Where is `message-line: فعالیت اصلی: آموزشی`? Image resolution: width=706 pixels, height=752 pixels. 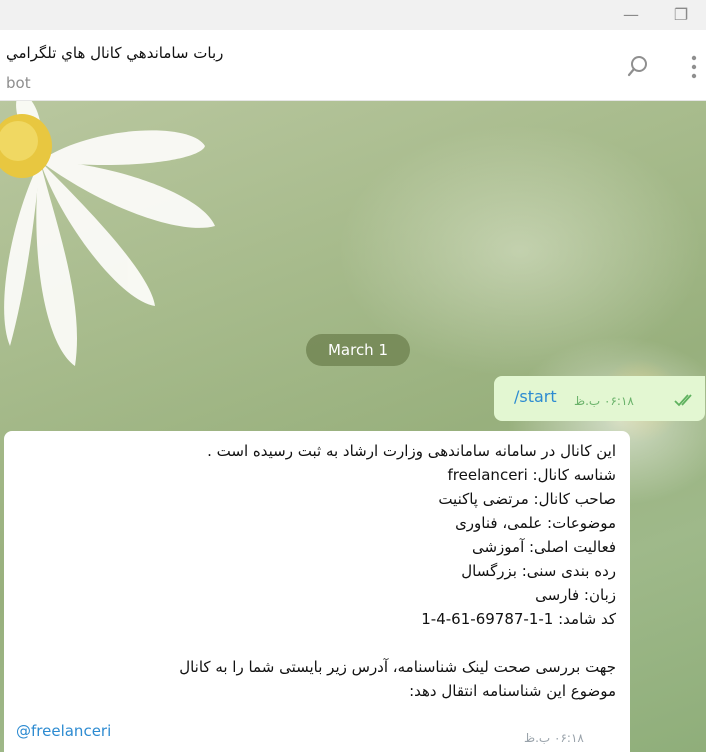
message-line: فعالیت اصلی: آموزشی is located at coordinates (543, 547).